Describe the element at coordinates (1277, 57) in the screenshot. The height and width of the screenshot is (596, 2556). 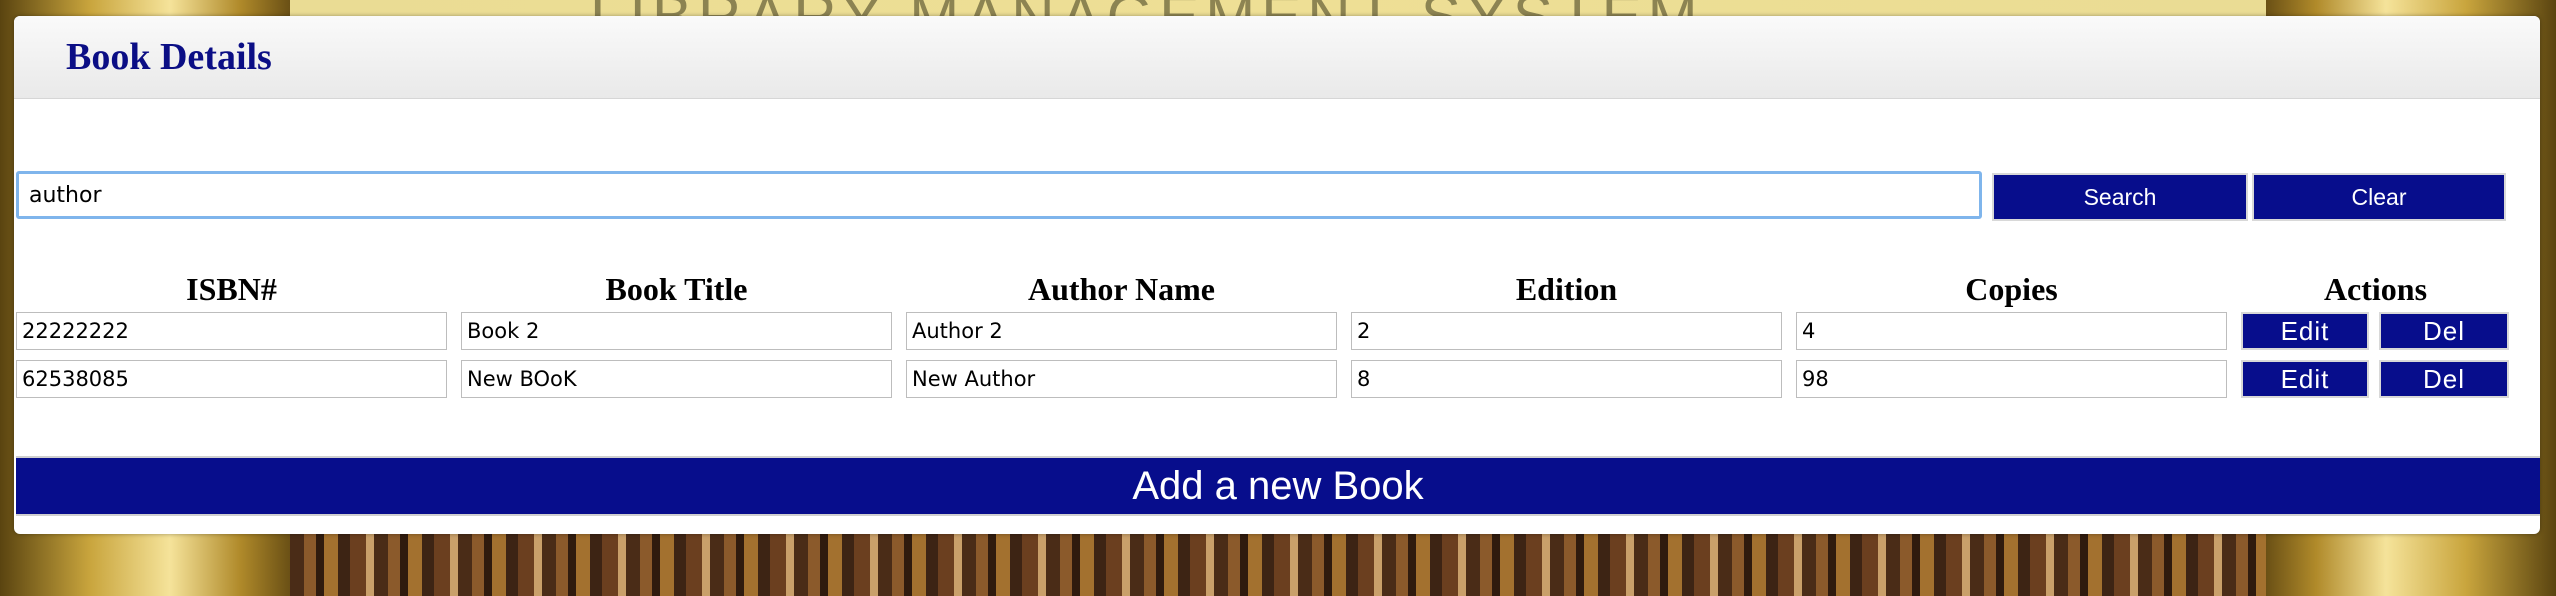
I see `panel-header: Book Details` at that location.